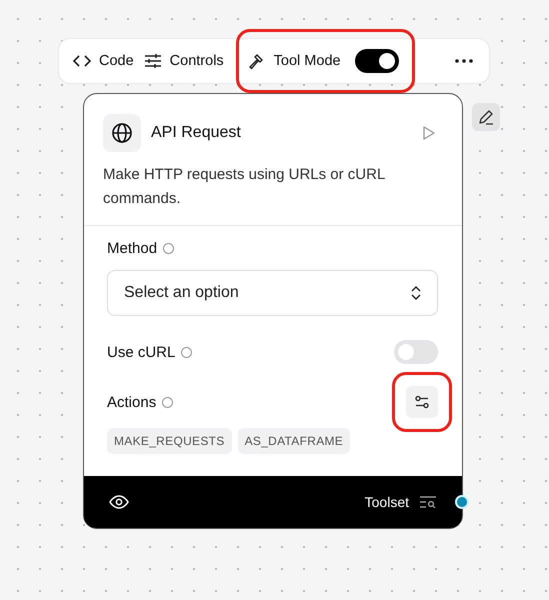  Describe the element at coordinates (416, 293) in the screenshot. I see `chevrons-icon` at that location.